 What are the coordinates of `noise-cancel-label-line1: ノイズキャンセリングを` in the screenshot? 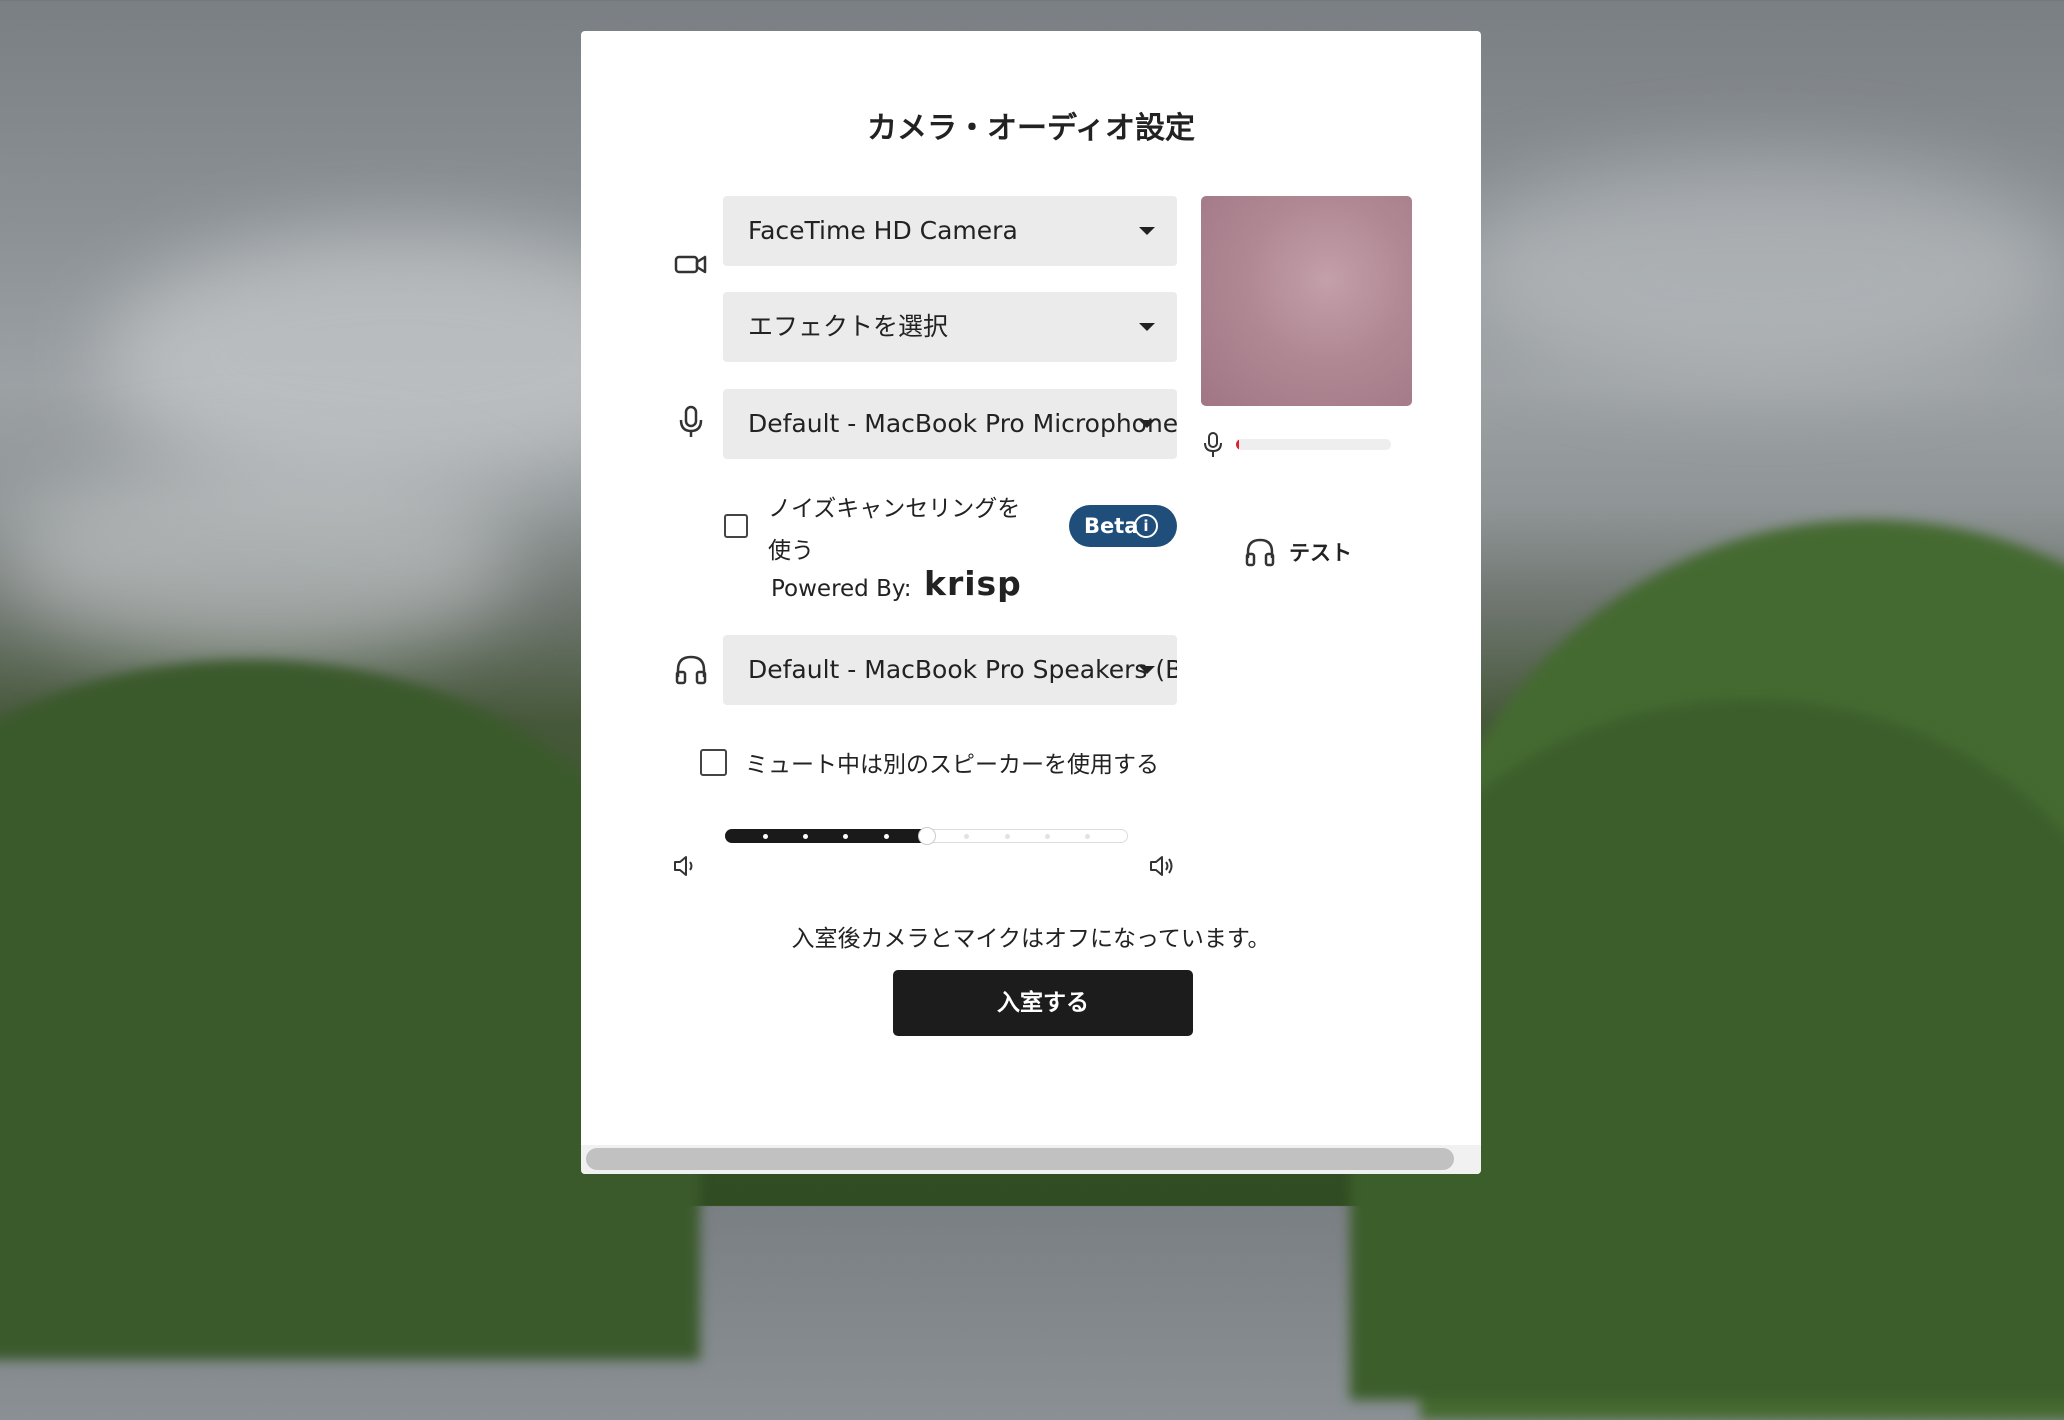 It's located at (894, 509).